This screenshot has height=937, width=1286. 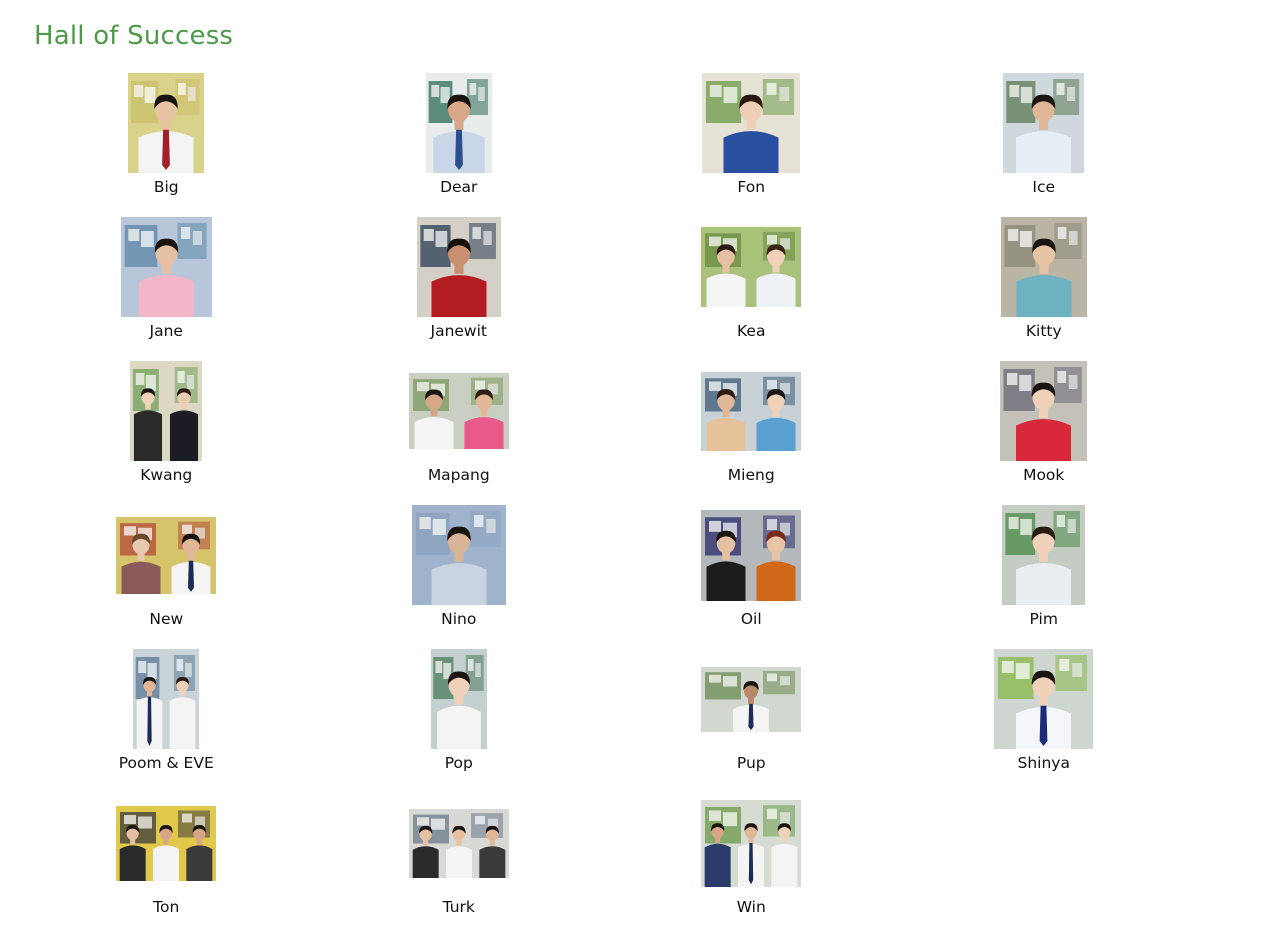 I want to click on gallery-item: Ton, so click(x=166, y=865).